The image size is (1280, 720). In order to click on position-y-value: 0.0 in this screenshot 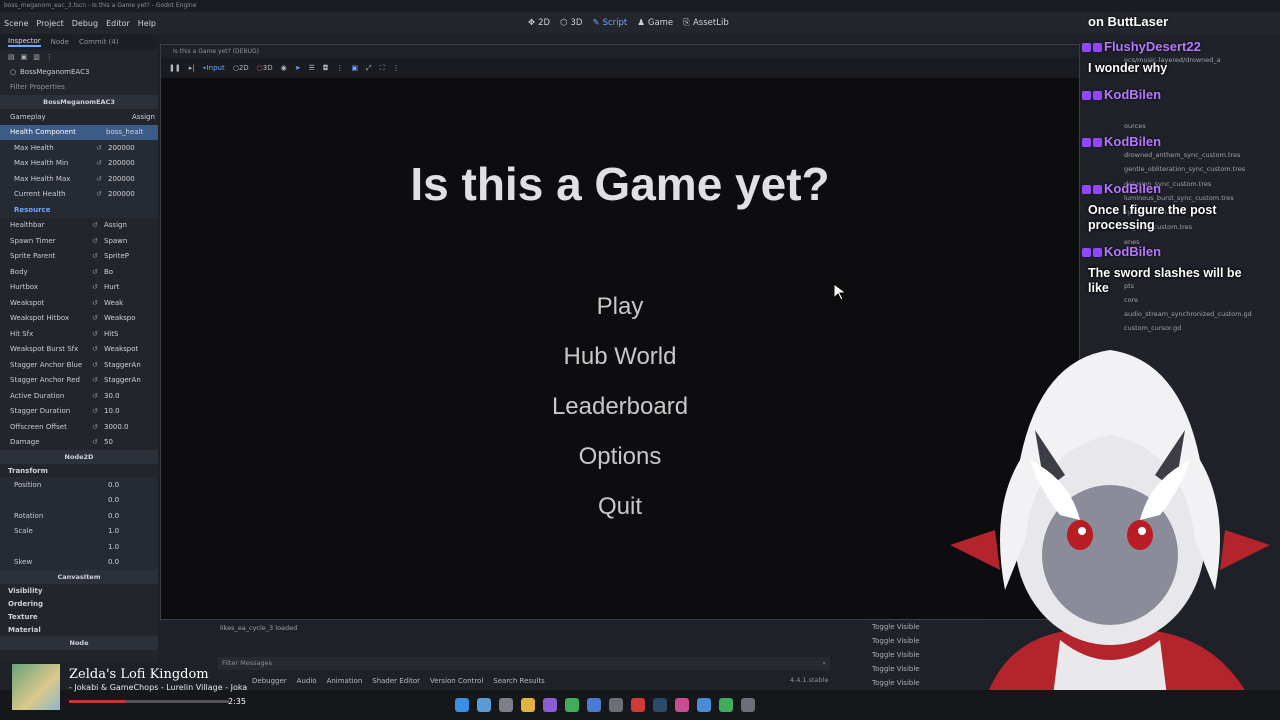, I will do `click(133, 500)`.